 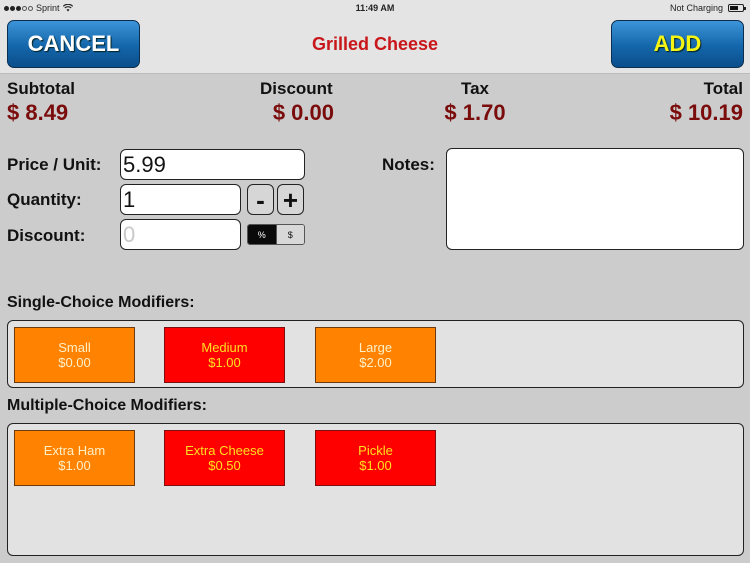 I want to click on status-right: Not Charging, so click(x=707, y=8).